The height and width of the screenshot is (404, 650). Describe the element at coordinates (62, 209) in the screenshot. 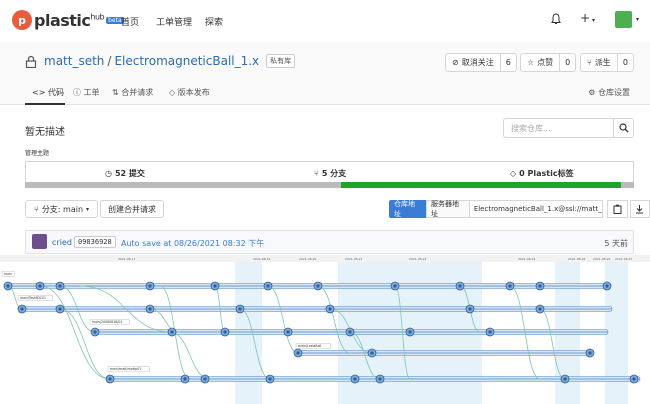

I see `branch-dropdown: ⑂ 分支: main ▾` at that location.